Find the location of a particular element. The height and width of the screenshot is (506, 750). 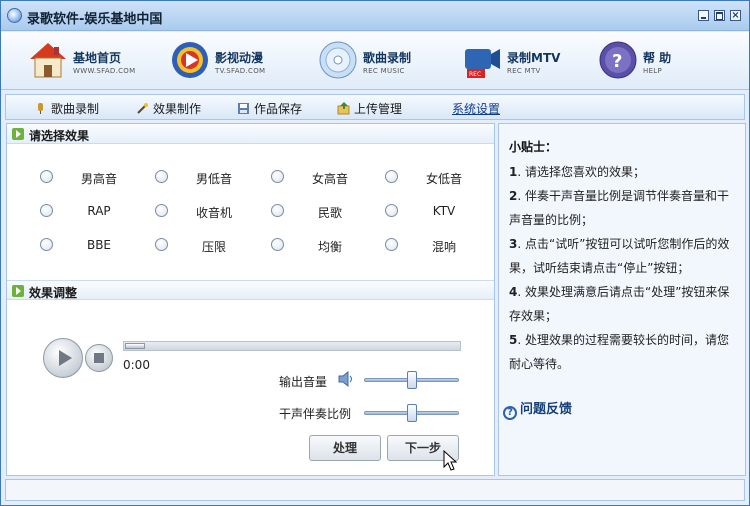

effect-label-6: 民歌 is located at coordinates (329, 213).